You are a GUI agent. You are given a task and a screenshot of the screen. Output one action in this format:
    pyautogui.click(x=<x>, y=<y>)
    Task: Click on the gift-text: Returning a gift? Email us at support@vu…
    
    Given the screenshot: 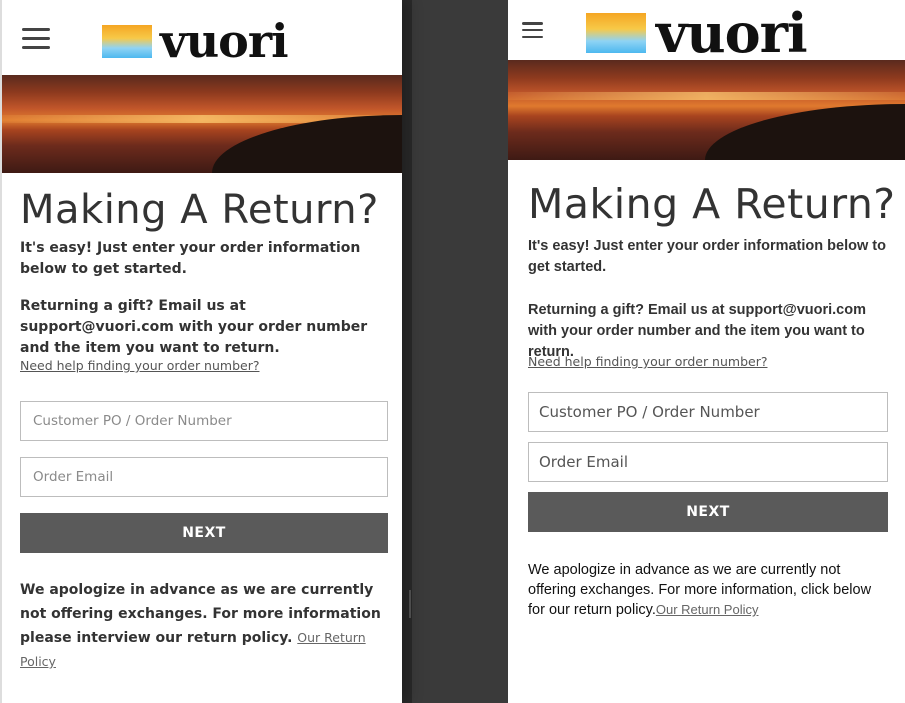 What is the action you would take?
    pyautogui.click(x=194, y=327)
    